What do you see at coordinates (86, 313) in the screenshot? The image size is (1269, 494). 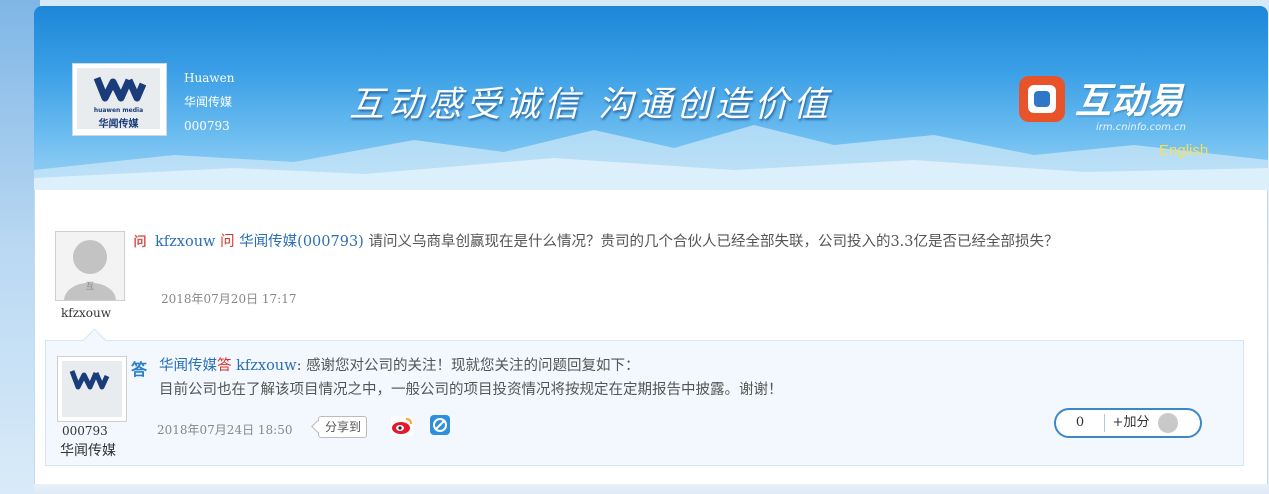 I see `question-username: kfzxouw` at bounding box center [86, 313].